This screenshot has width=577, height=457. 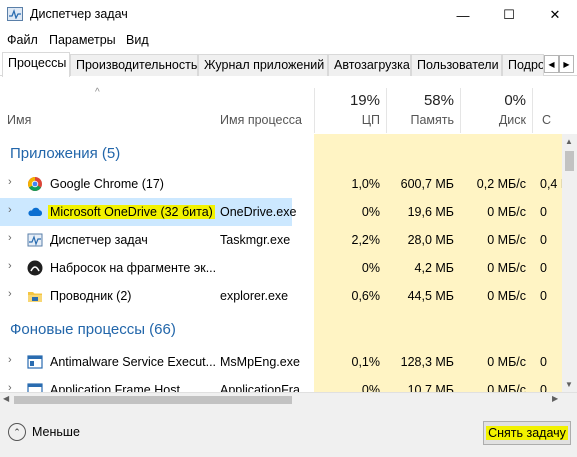 What do you see at coordinates (569, 263) in the screenshot?
I see `vertical-scrollbar: ▲ ▼` at bounding box center [569, 263].